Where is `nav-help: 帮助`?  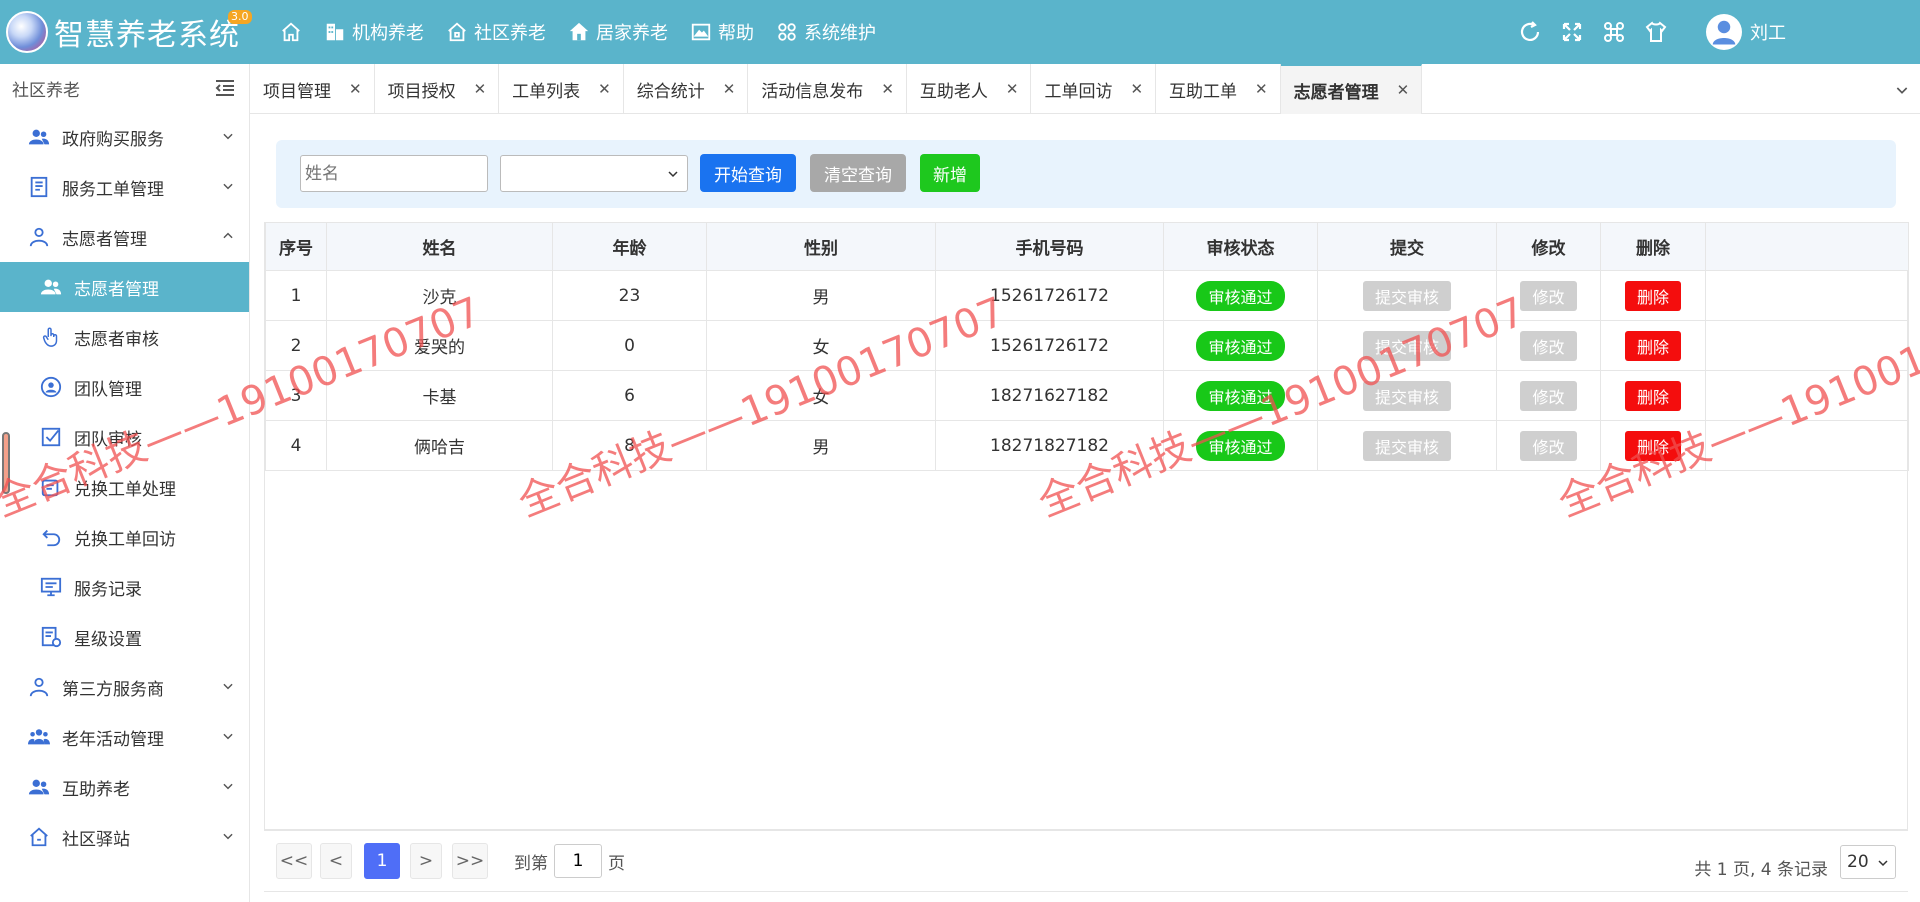
nav-help: 帮助 is located at coordinates (722, 32).